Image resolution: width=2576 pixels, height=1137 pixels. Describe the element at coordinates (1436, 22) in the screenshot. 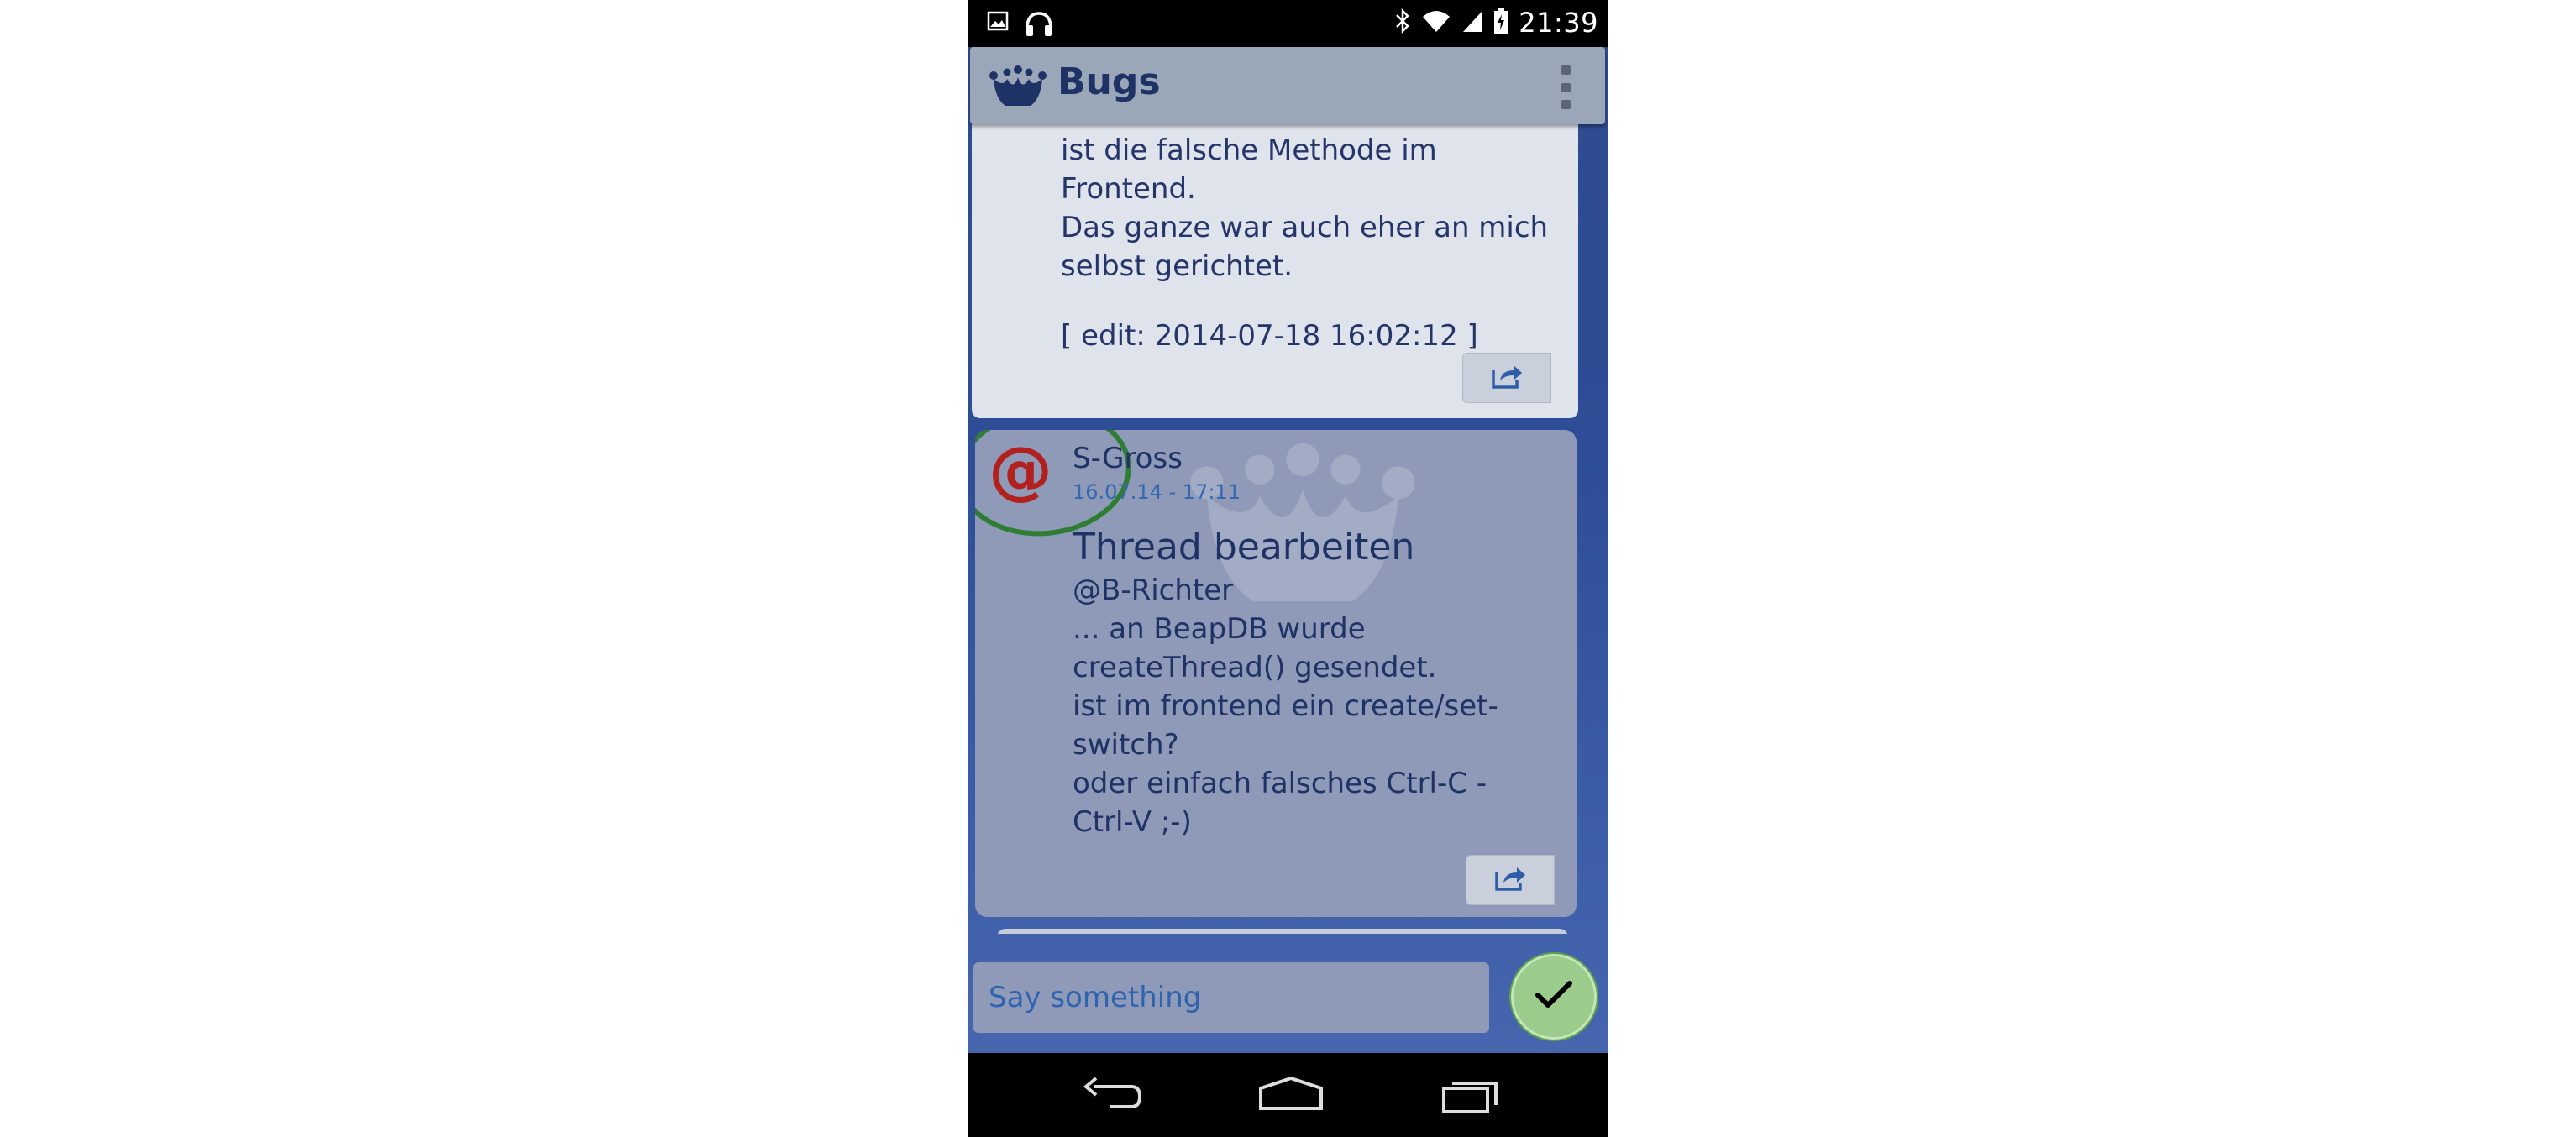

I see `wifi-icon` at that location.